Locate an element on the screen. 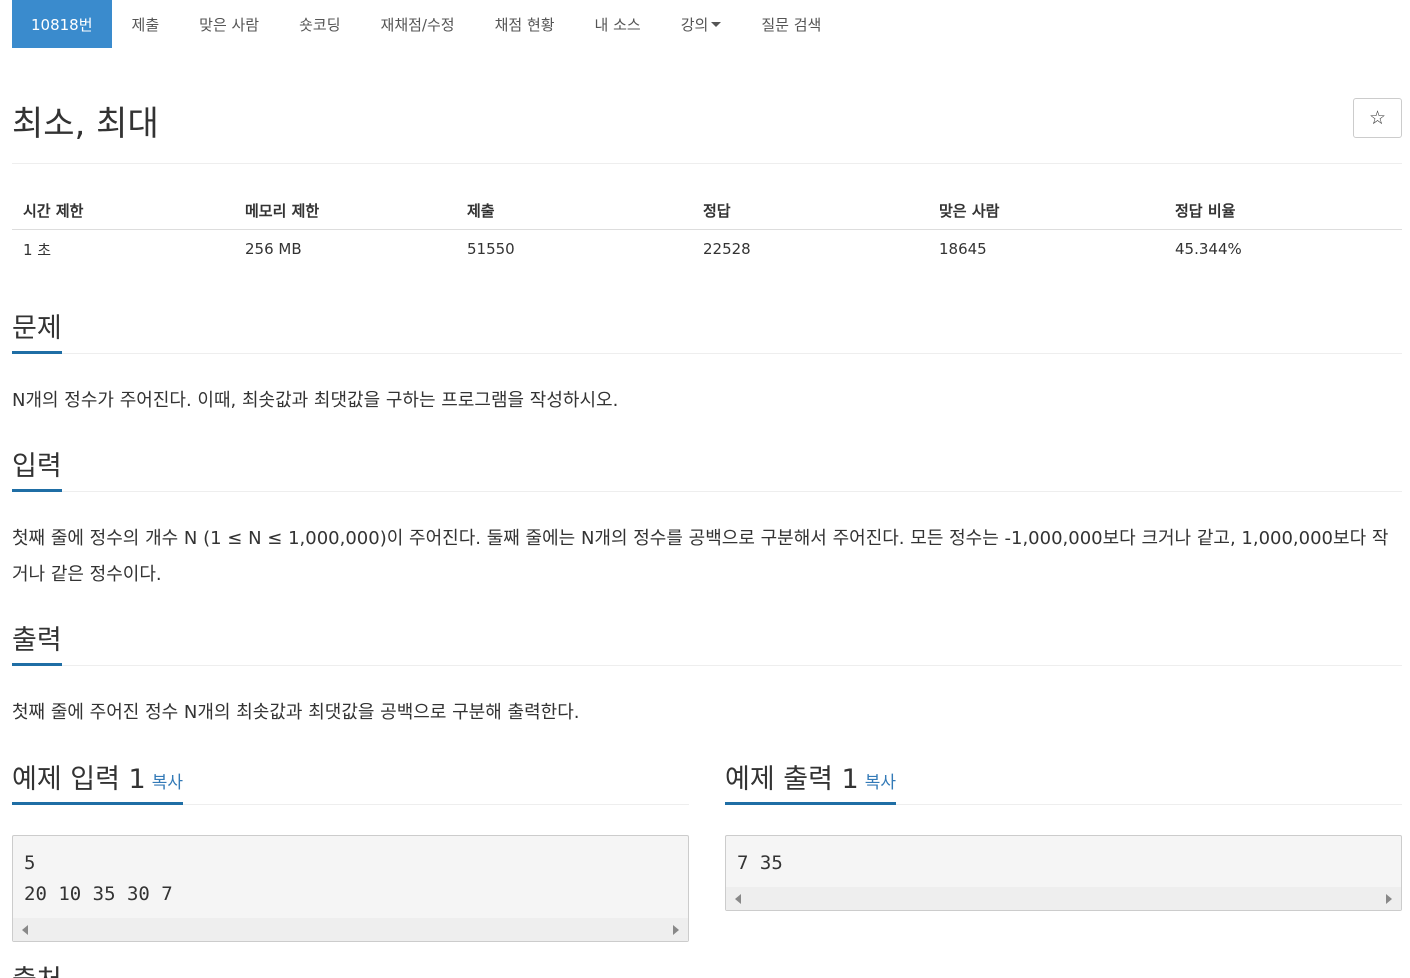  code-line: 5 is located at coordinates (30, 863).